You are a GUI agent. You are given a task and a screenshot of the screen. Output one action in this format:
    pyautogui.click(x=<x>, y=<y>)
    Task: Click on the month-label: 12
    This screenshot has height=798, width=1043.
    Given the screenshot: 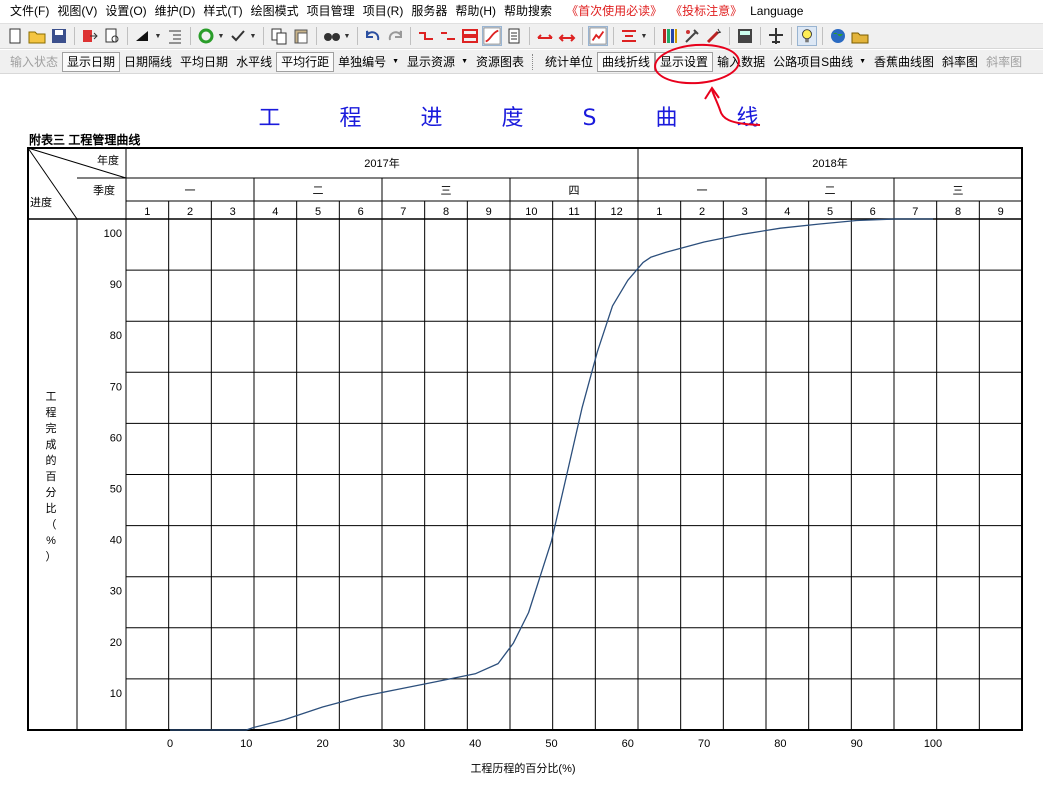 What is the action you would take?
    pyautogui.click(x=617, y=212)
    